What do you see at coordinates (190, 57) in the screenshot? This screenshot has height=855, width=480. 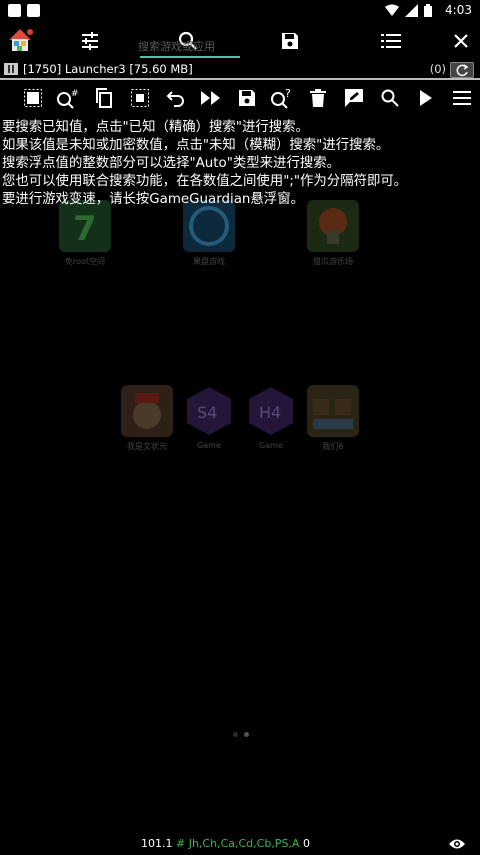 I see `active-tab-indicator` at bounding box center [190, 57].